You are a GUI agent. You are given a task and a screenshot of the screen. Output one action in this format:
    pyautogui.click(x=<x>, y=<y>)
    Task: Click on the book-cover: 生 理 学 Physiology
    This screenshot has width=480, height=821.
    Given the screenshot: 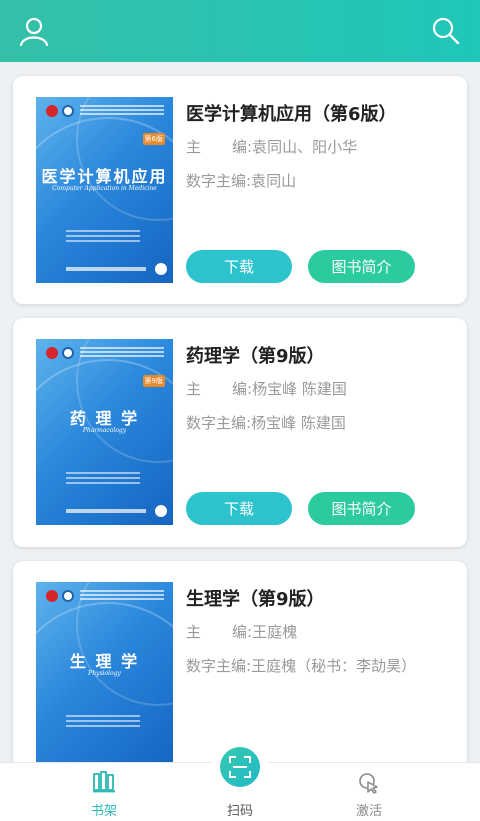 What is the action you would take?
    pyautogui.click(x=104, y=672)
    